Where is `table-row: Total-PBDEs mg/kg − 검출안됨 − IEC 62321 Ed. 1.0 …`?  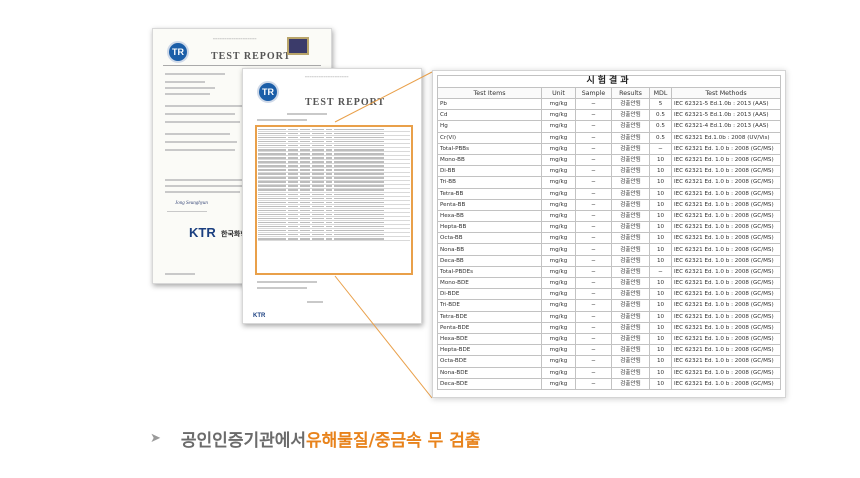
table-row: Total-PBDEs mg/kg − 검출안됨 − IEC 62321 Ed. 1.0 … is located at coordinates (609, 272).